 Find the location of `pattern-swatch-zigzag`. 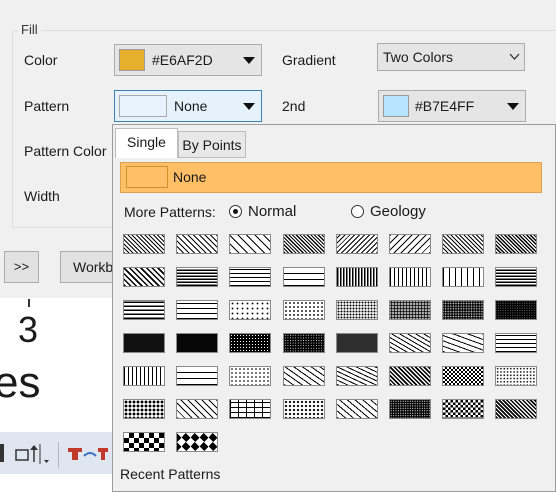

pattern-swatch-zigzag is located at coordinates (304, 376).